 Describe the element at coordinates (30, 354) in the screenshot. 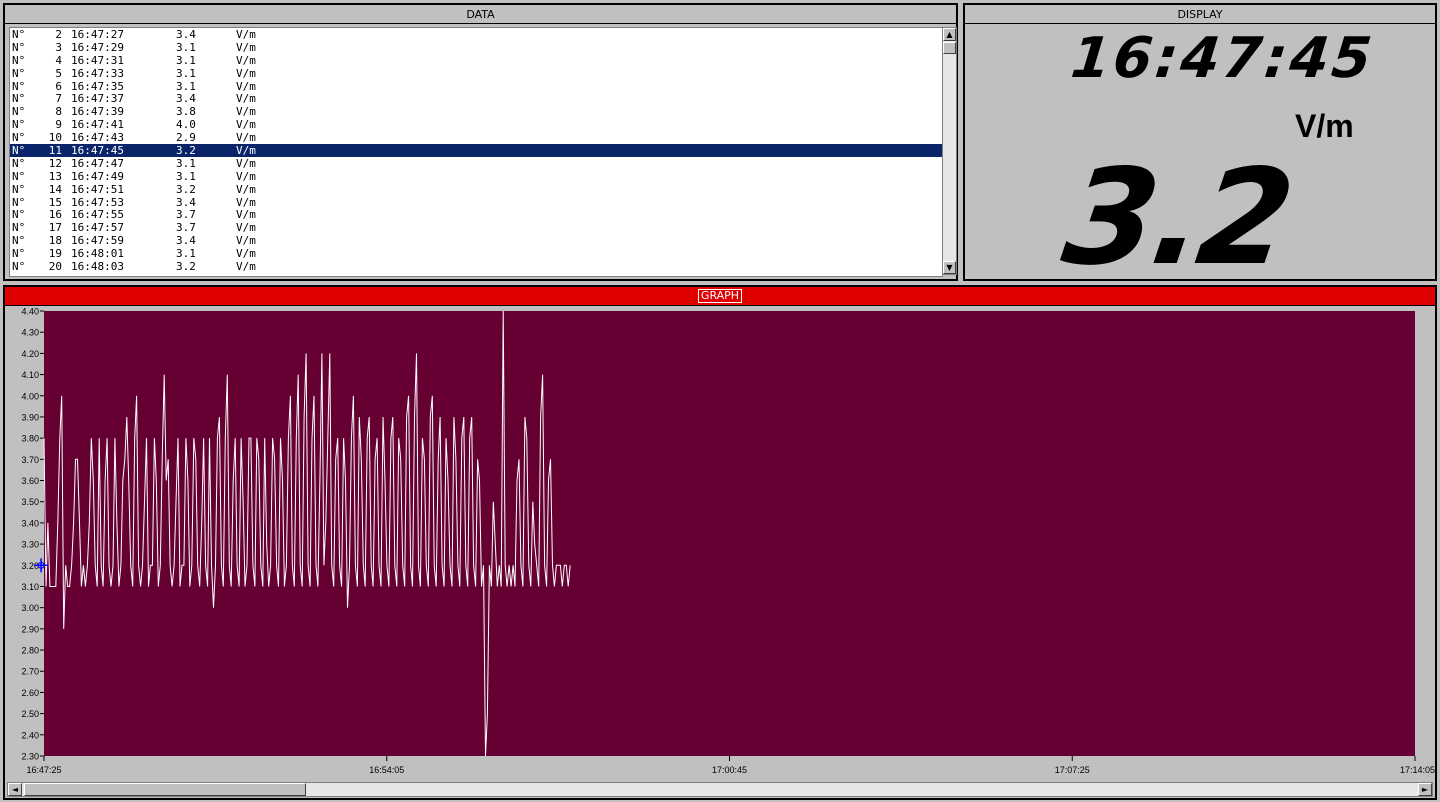

I see `y-tick-label: 4.20` at that location.